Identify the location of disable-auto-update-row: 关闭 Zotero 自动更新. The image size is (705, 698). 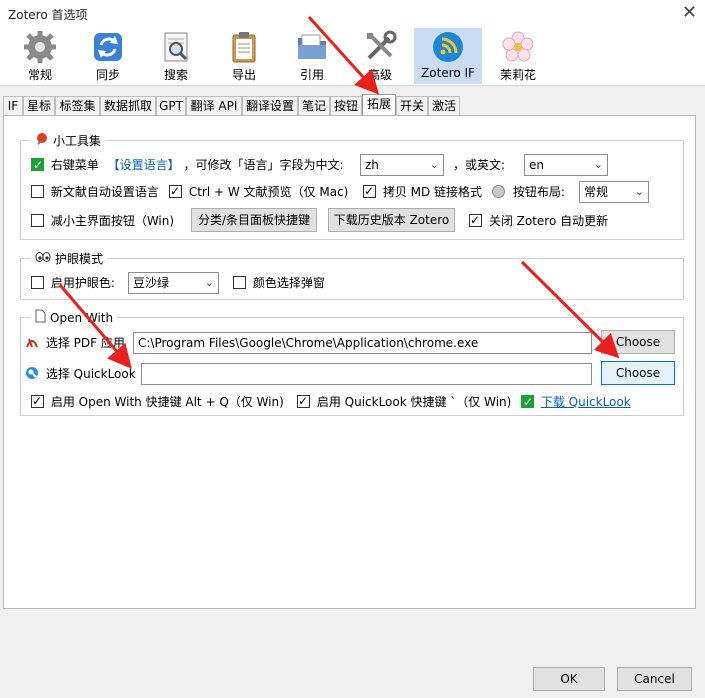
(539, 220).